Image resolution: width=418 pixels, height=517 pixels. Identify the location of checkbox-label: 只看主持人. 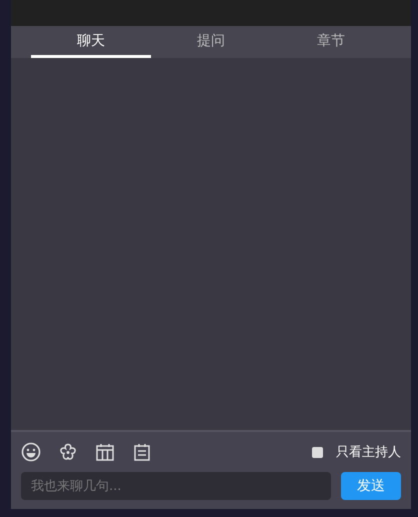
(368, 452).